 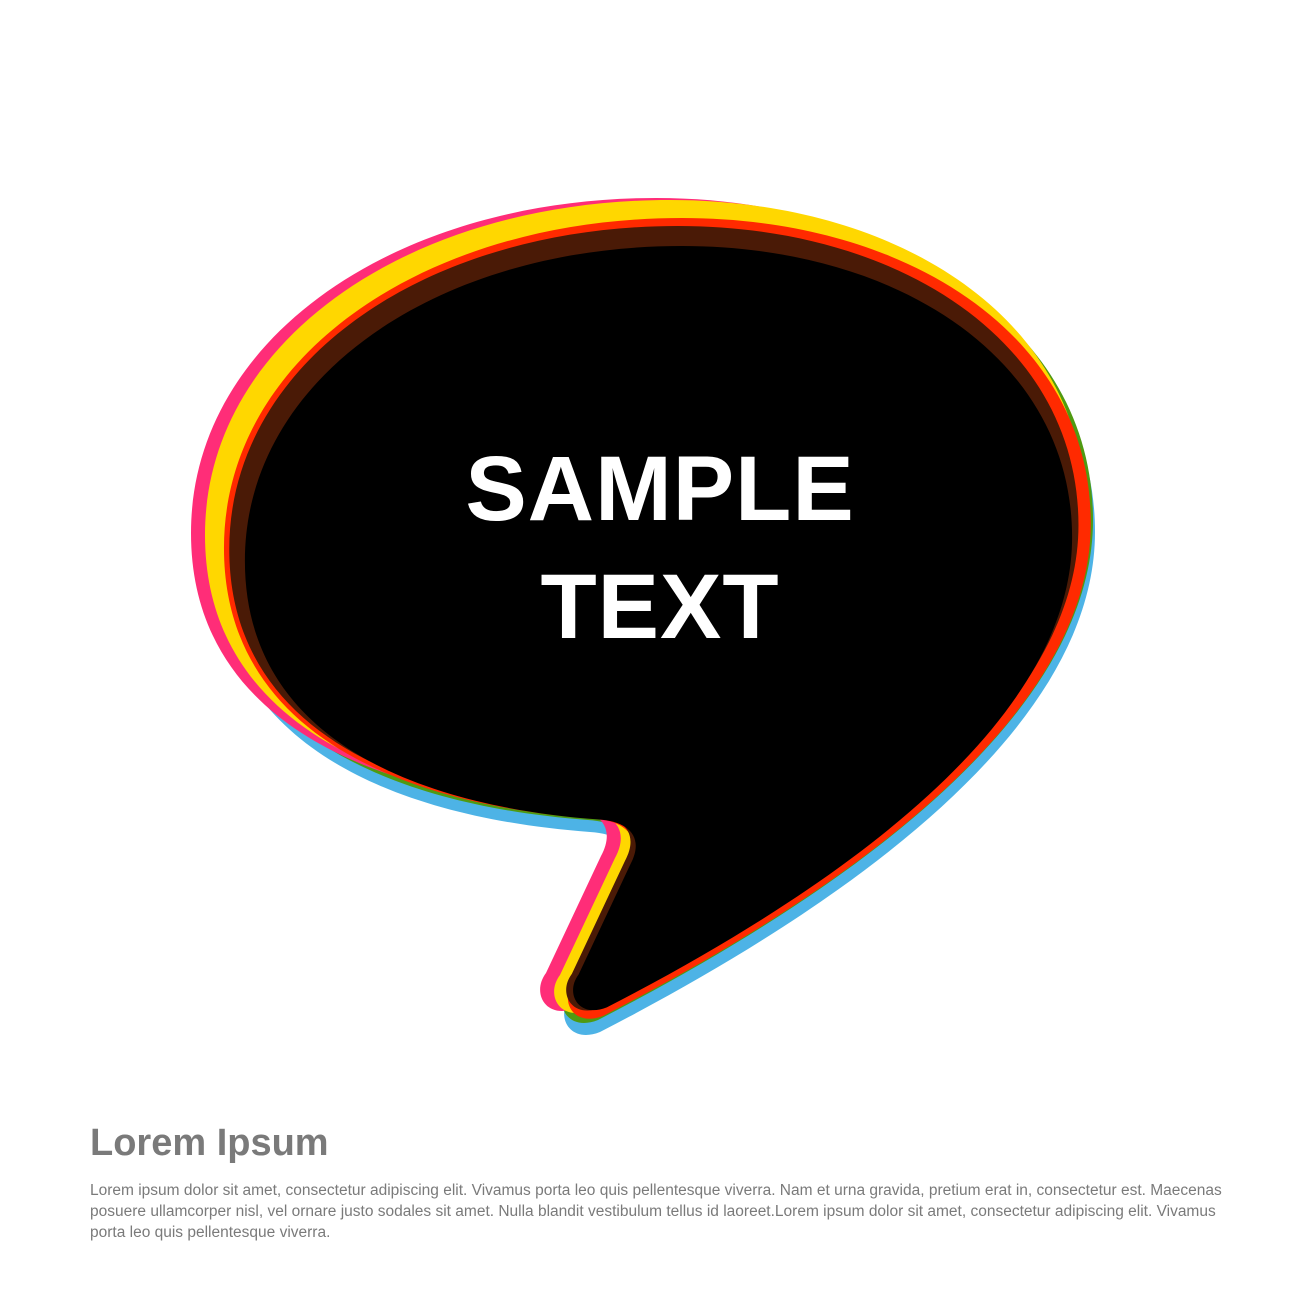 What do you see at coordinates (209, 1143) in the screenshot?
I see `footer-title: Lorem Ipsum` at bounding box center [209, 1143].